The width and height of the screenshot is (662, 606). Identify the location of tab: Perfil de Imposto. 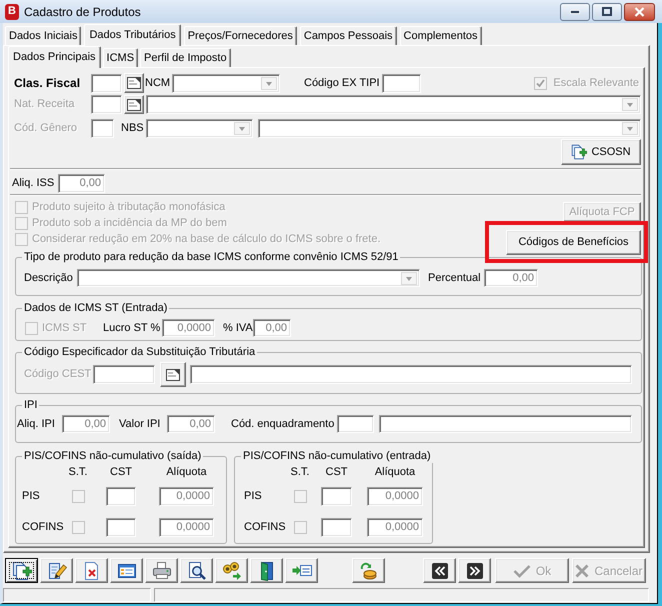
(185, 57).